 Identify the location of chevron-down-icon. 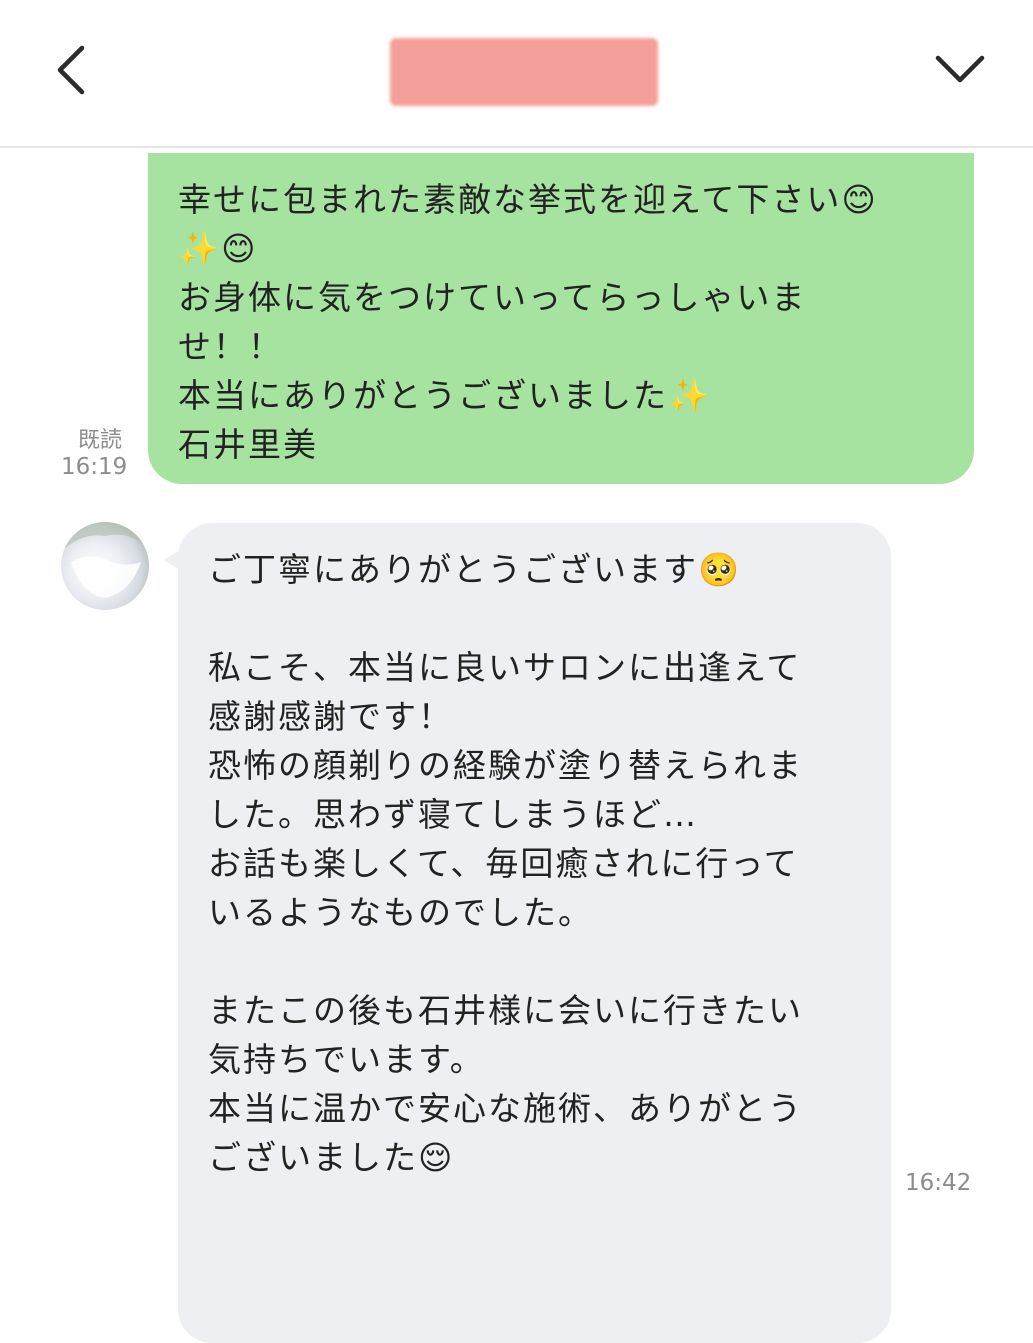
(960, 69).